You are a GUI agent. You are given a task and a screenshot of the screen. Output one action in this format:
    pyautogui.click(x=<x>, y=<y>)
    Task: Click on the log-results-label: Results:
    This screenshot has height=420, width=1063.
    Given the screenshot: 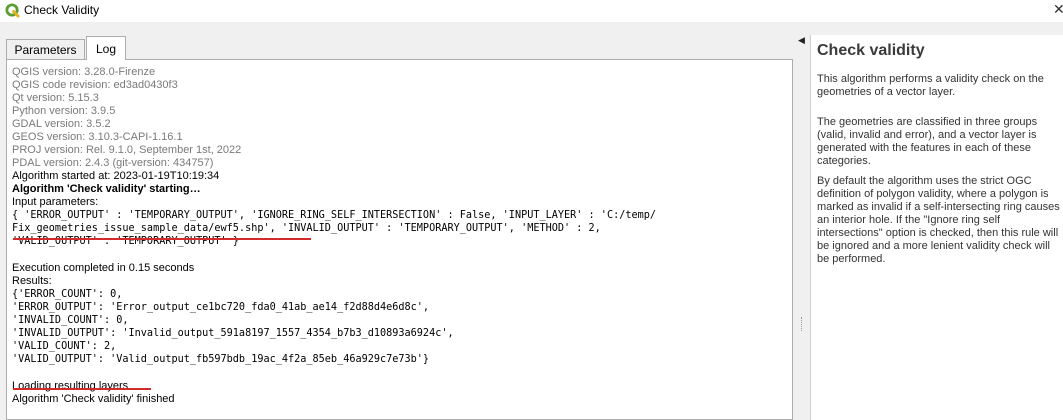 What is the action you would take?
    pyautogui.click(x=32, y=281)
    